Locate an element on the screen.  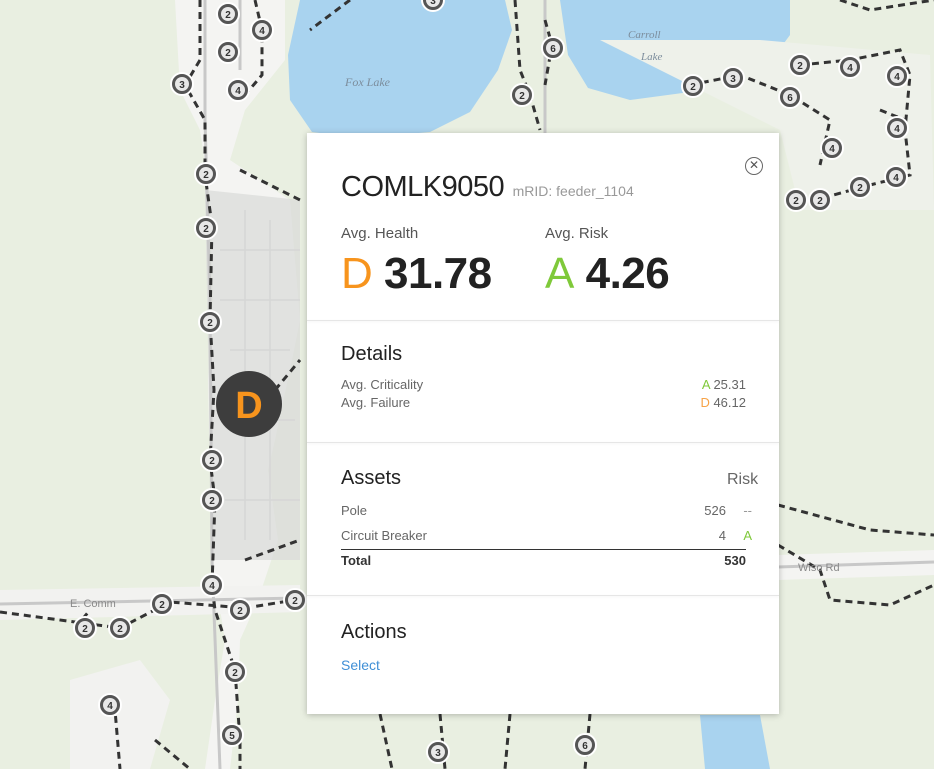
failure-grade: D is located at coordinates (705, 402).